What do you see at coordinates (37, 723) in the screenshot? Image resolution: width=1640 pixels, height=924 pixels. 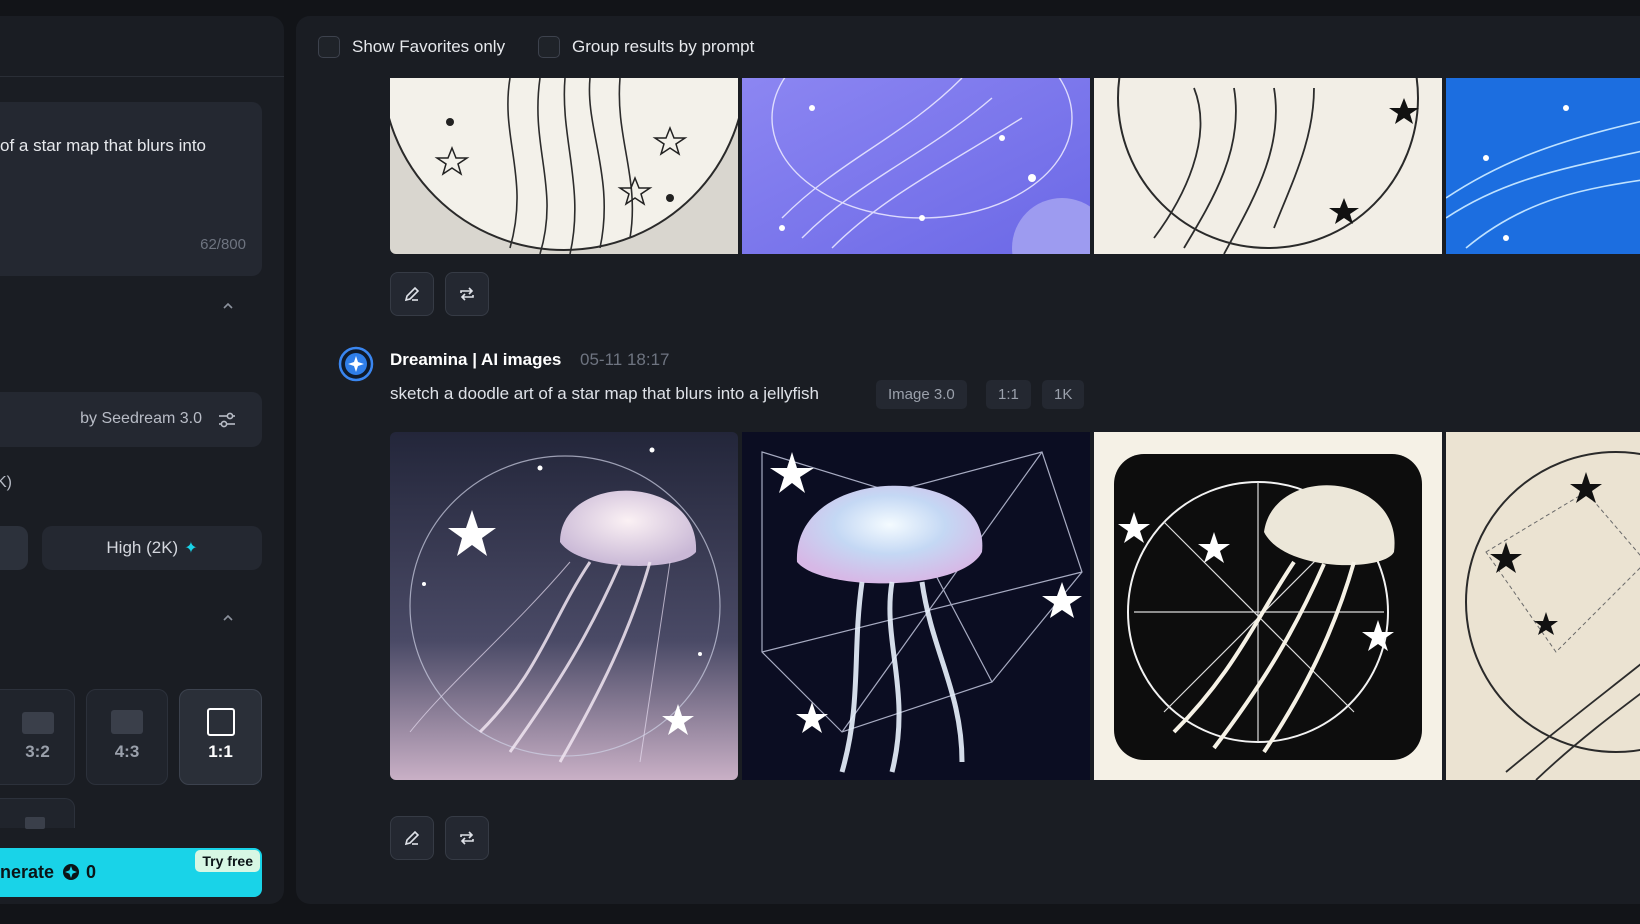 I see `ratio-3-2-icon` at bounding box center [37, 723].